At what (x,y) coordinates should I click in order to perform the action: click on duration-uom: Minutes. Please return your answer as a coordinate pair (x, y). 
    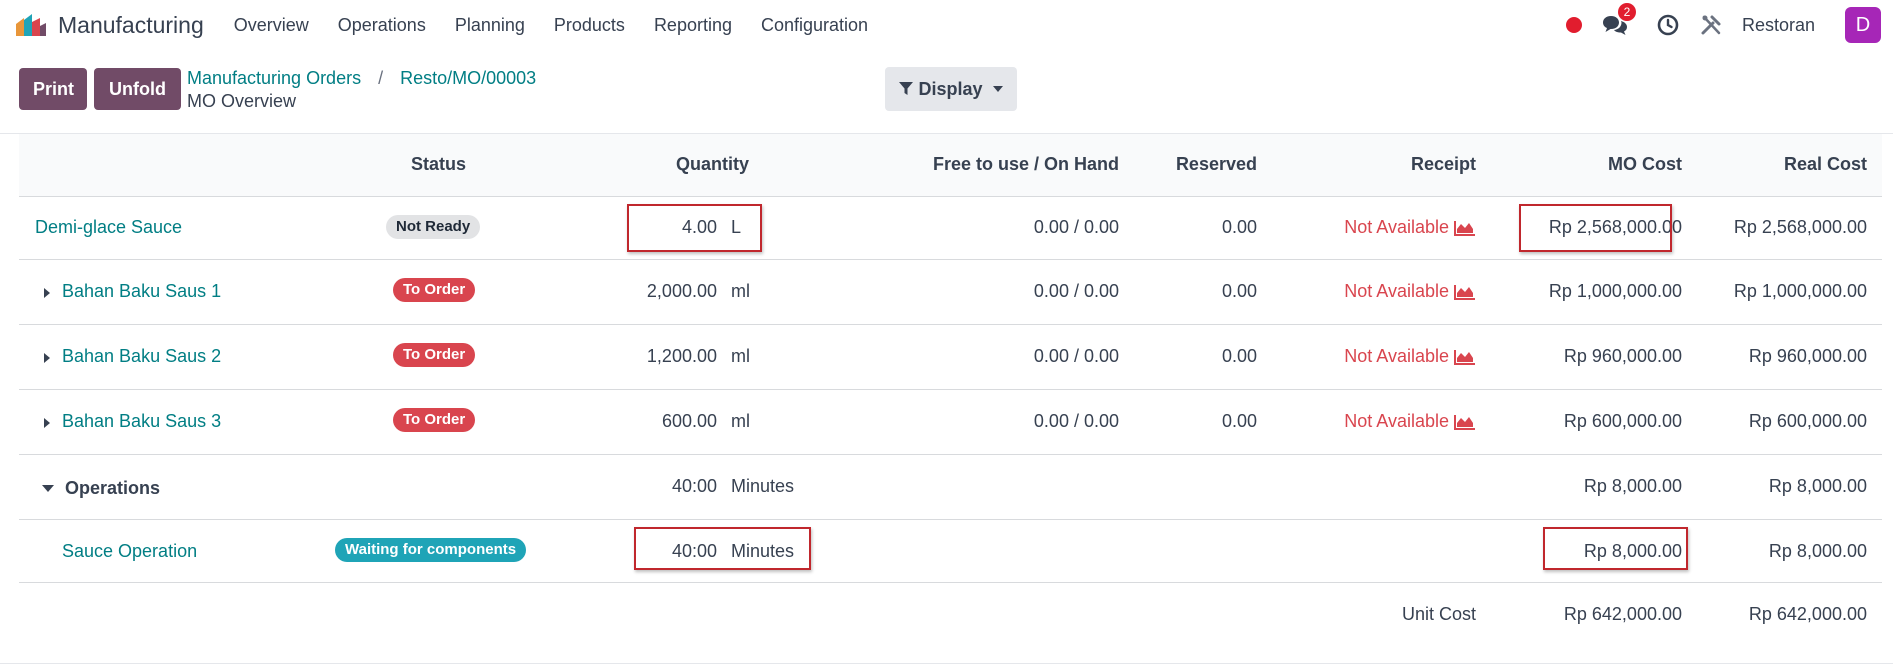
    Looking at the image, I should click on (763, 486).